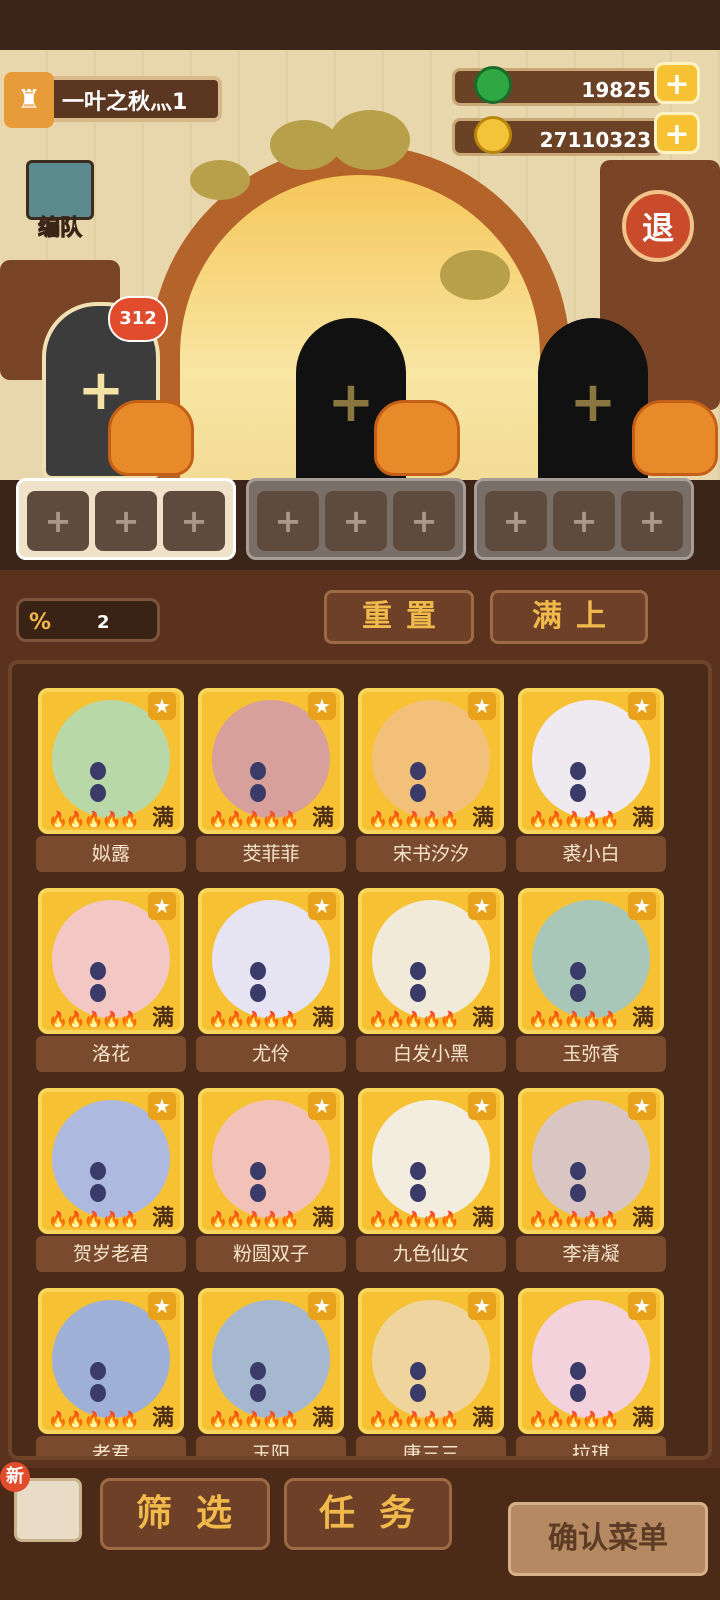 This screenshot has width=720, height=1600. What do you see at coordinates (569, 617) in the screenshot?
I see `fill-button: 满上` at bounding box center [569, 617].